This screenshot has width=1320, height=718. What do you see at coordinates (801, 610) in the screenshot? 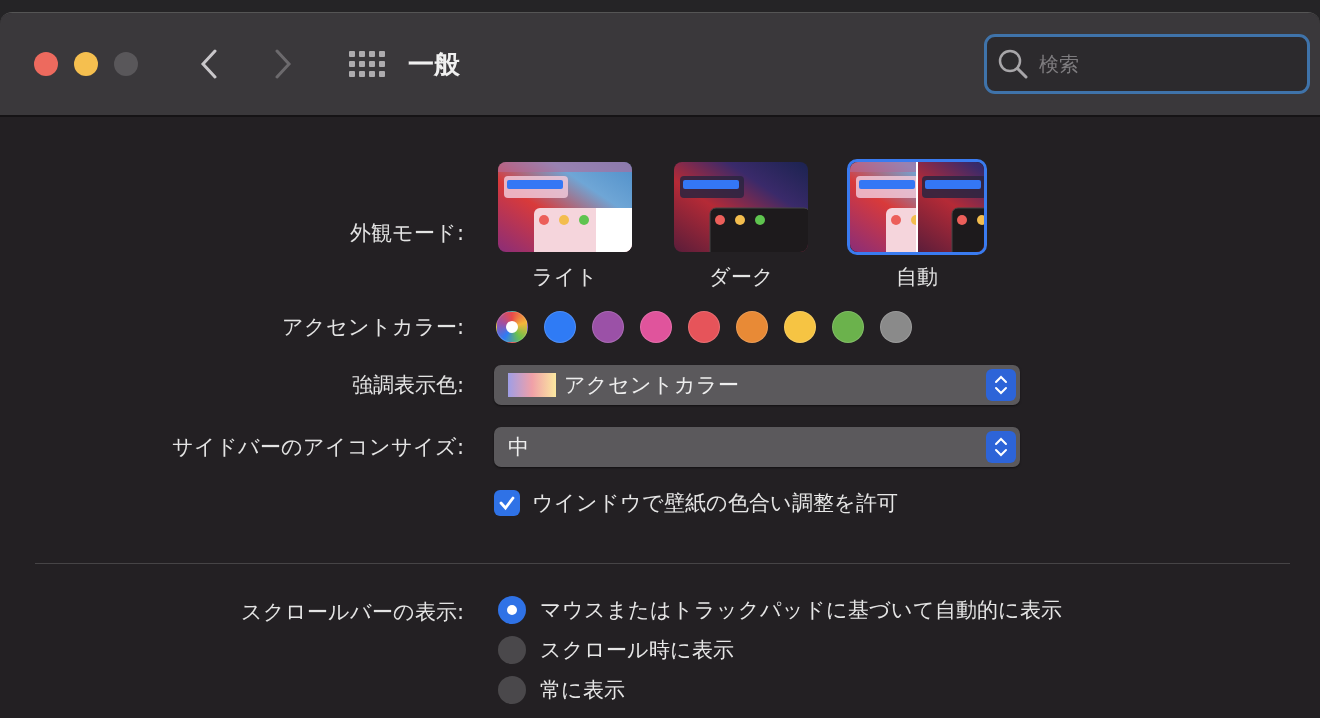
I see `radio-label: マウスまたはトラックパッドに基づいて自動的に表示` at bounding box center [801, 610].